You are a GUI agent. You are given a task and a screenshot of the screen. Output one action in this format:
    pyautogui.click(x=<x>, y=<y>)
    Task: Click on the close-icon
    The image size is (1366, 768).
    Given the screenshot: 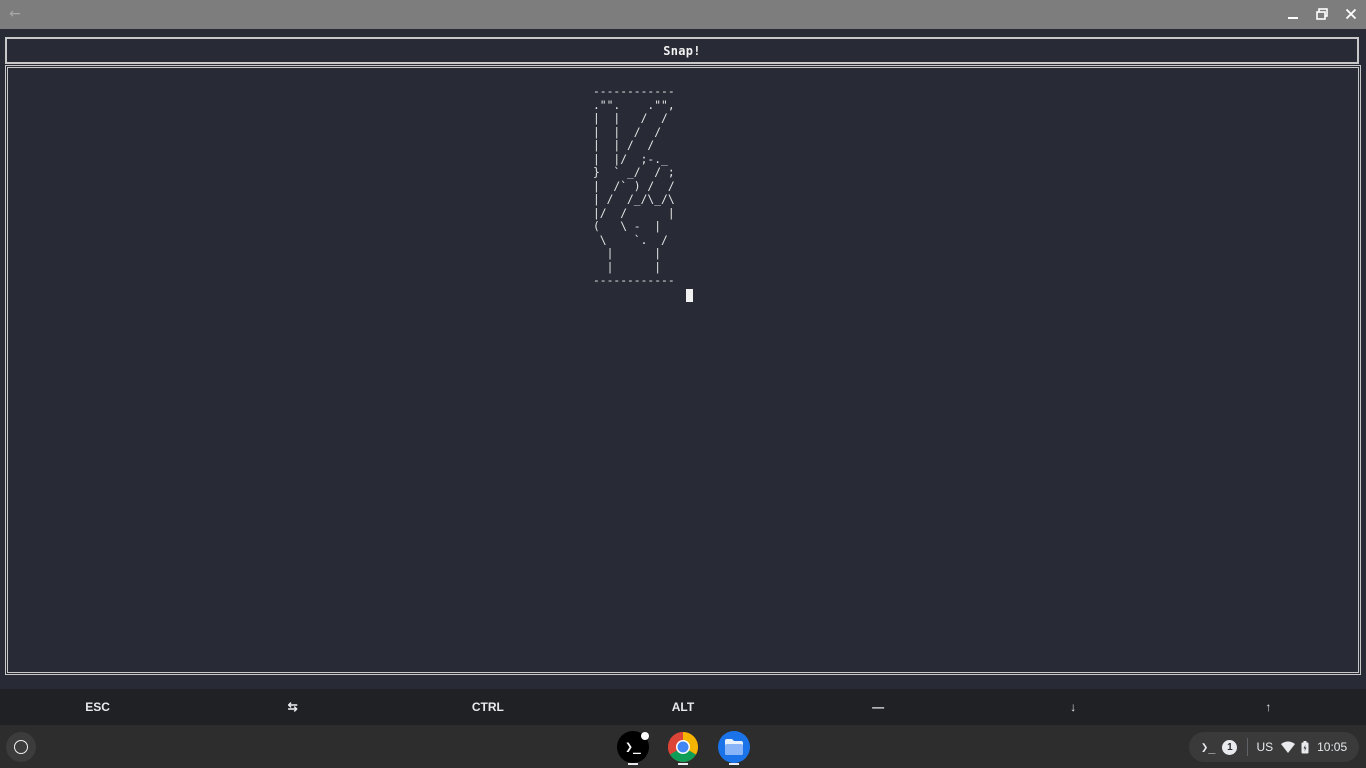 What is the action you would take?
    pyautogui.click(x=1351, y=14)
    